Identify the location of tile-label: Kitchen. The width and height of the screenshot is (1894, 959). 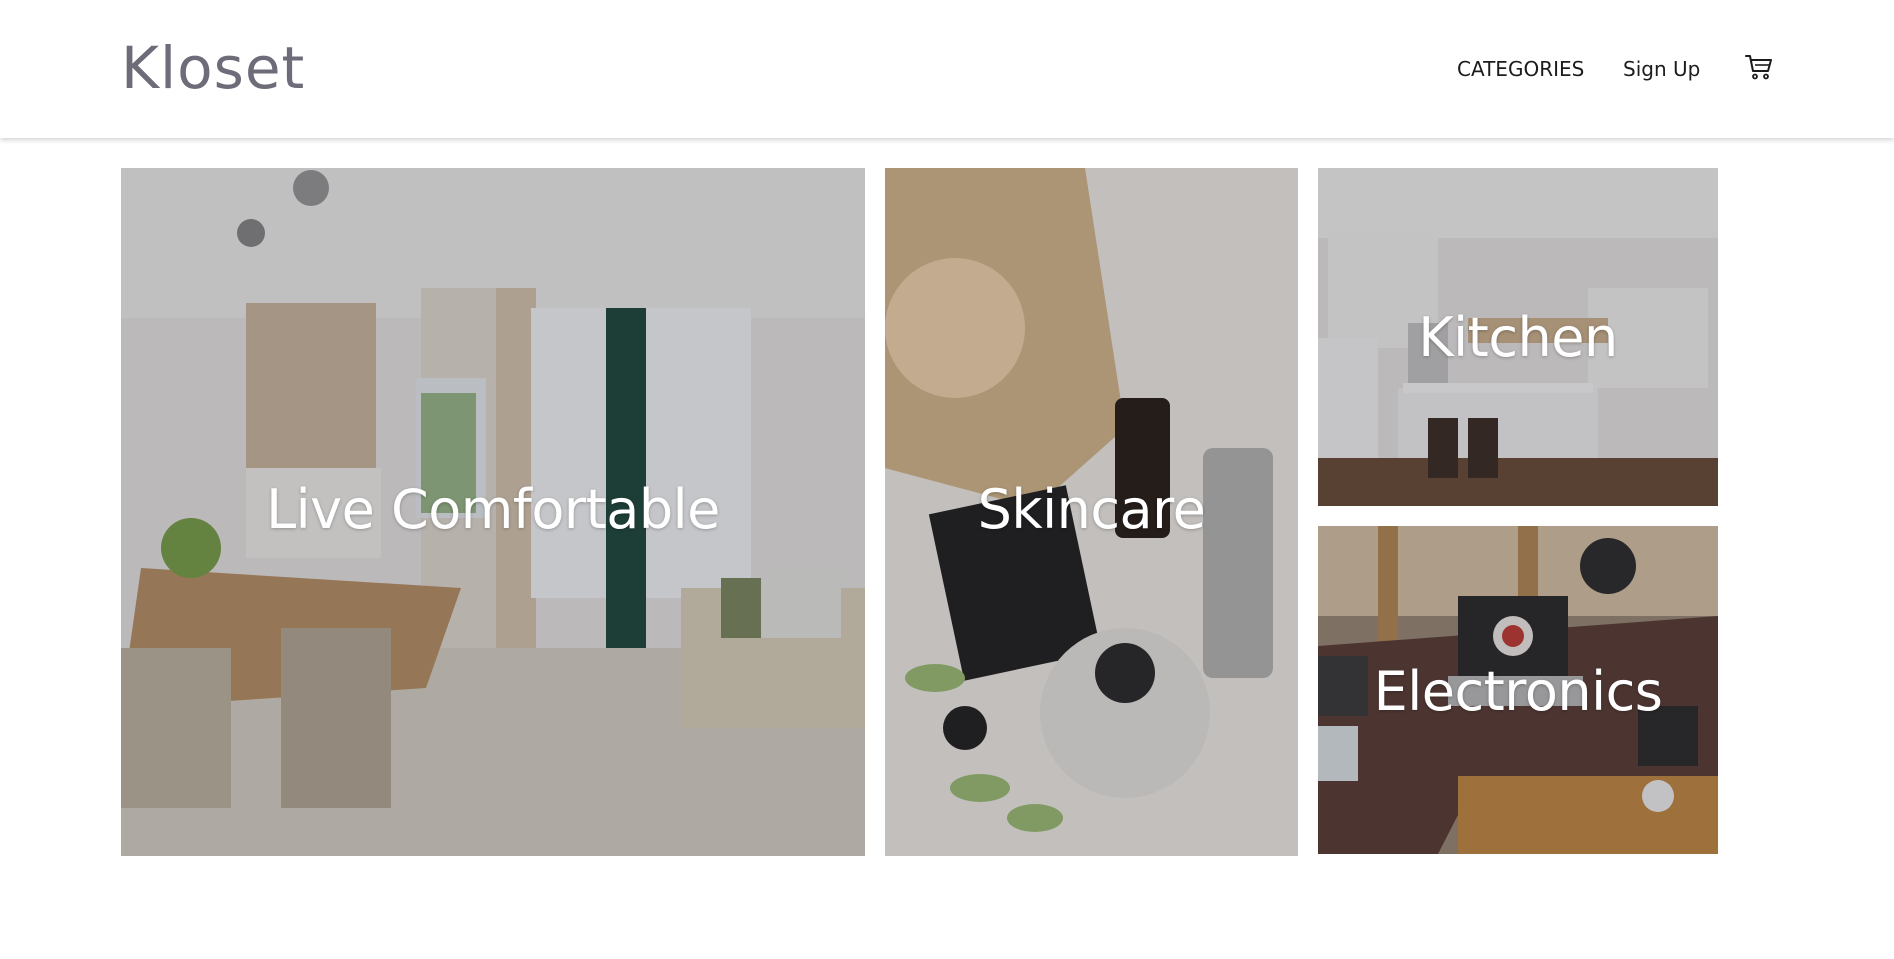
(1518, 337).